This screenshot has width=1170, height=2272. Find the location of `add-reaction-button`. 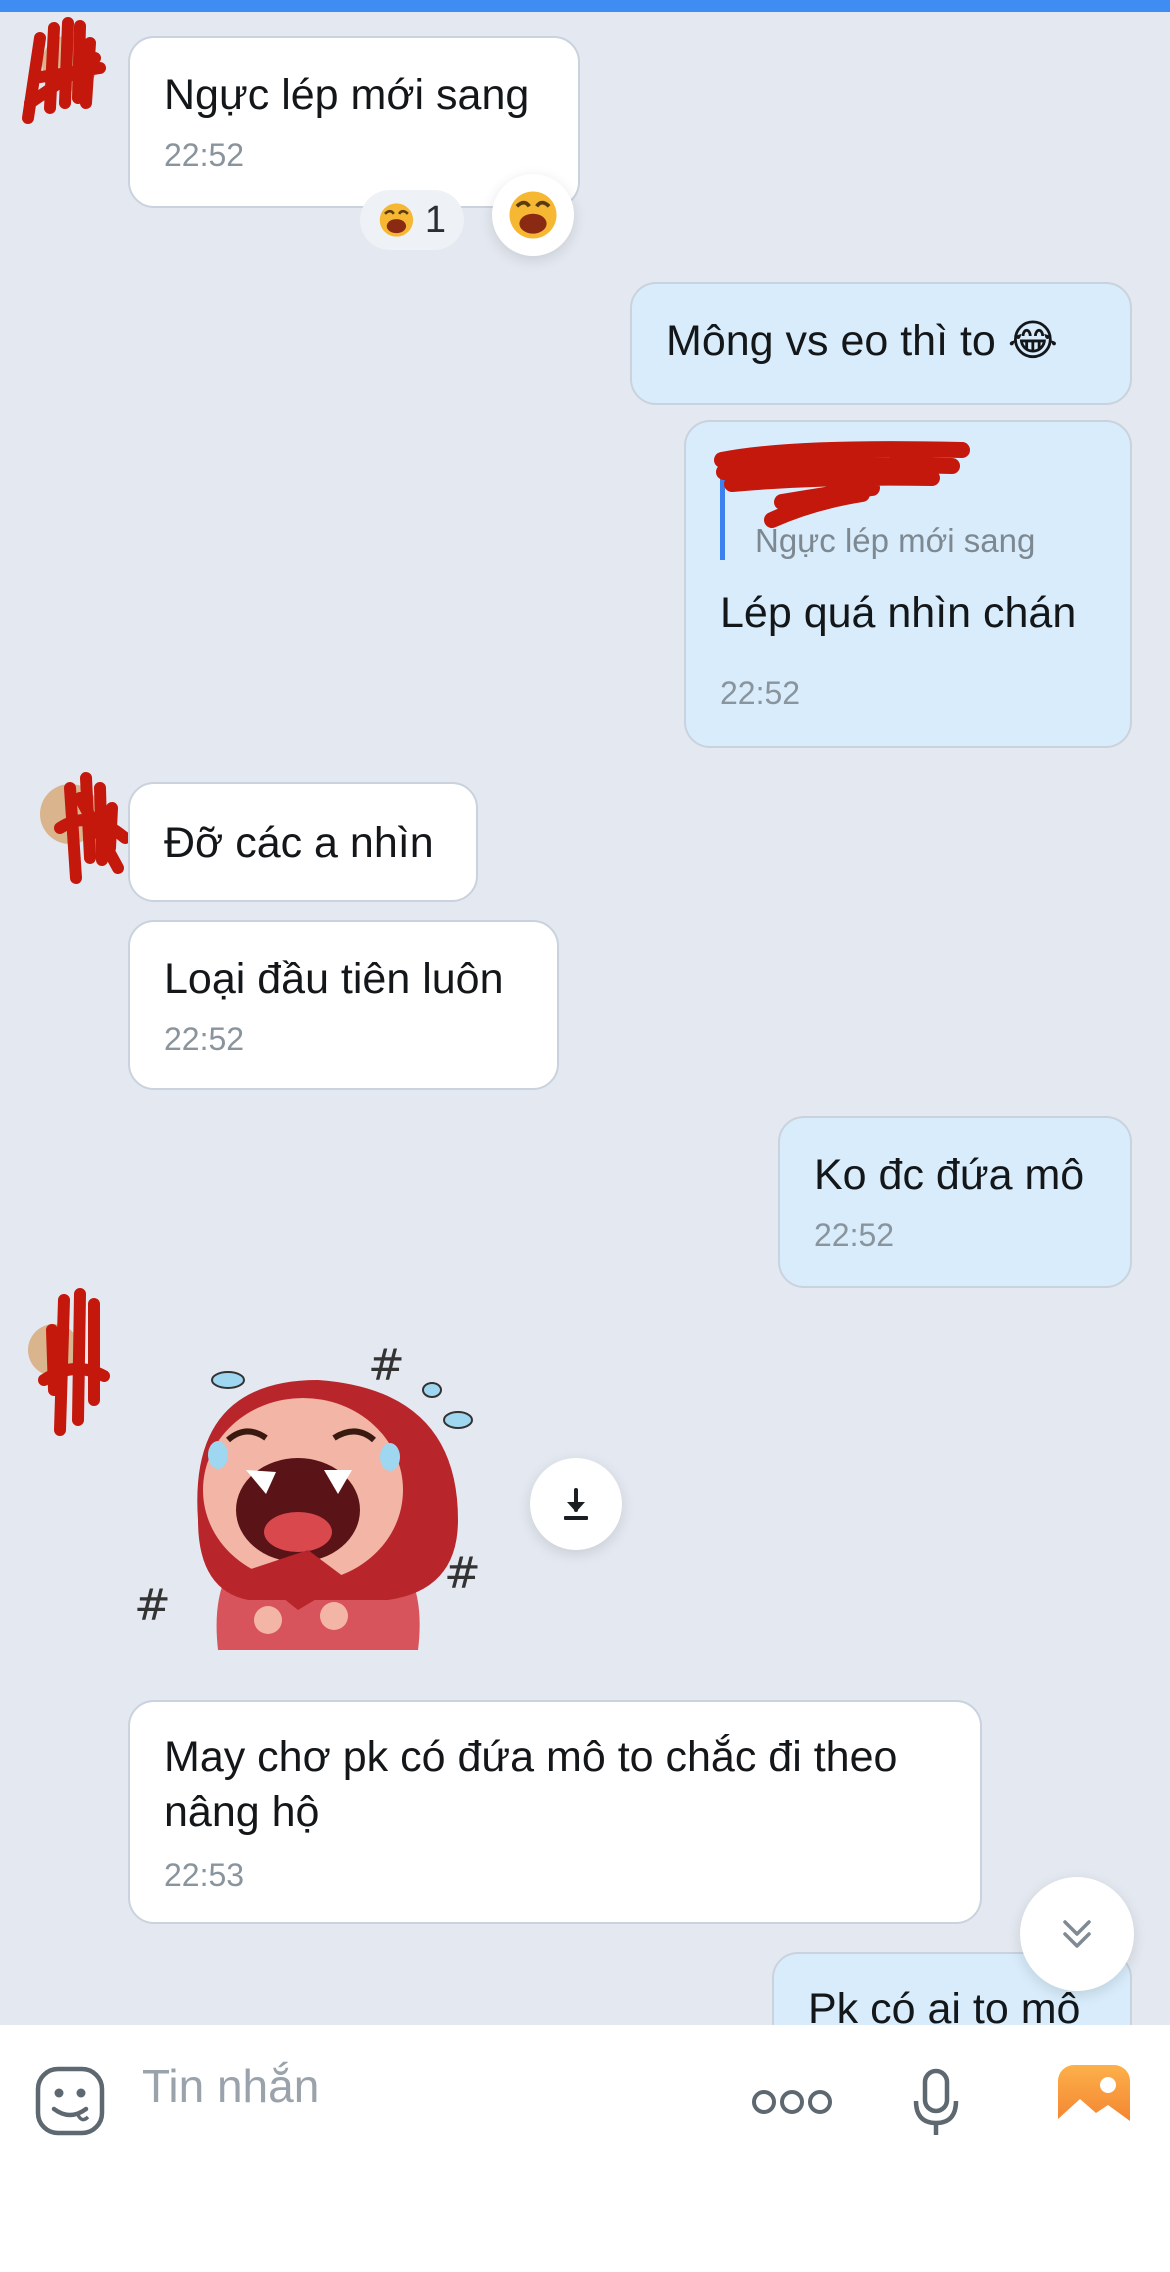

add-reaction-button is located at coordinates (533, 215).